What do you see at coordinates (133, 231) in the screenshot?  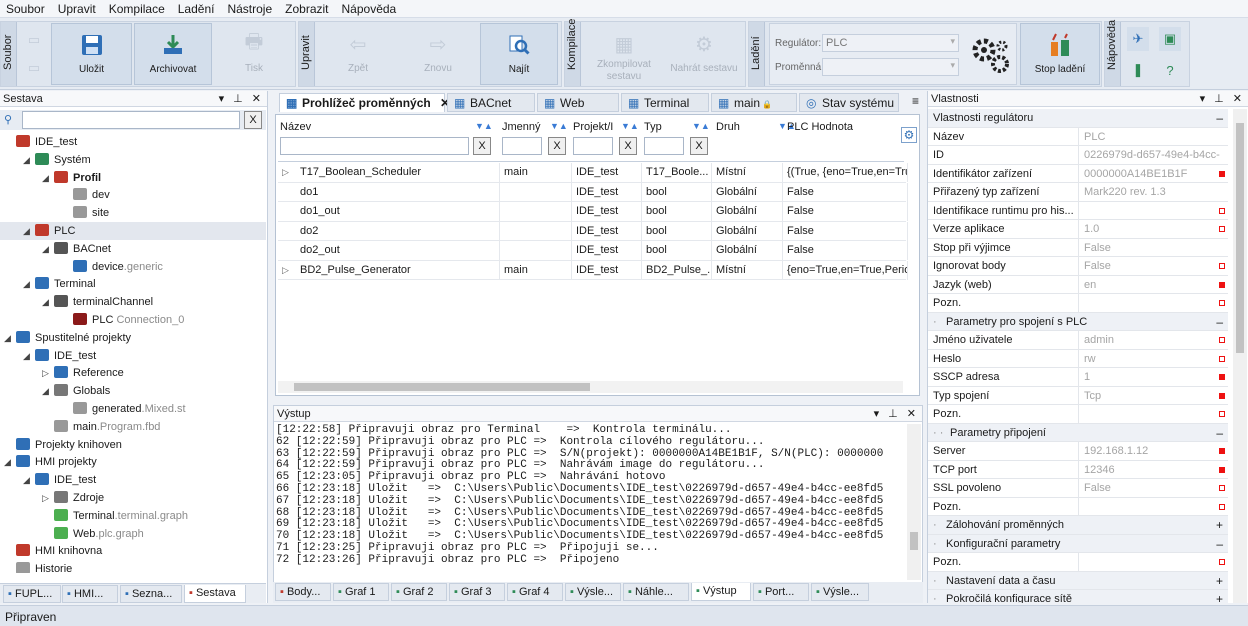 I see `tree-item: ◢ PLC` at bounding box center [133, 231].